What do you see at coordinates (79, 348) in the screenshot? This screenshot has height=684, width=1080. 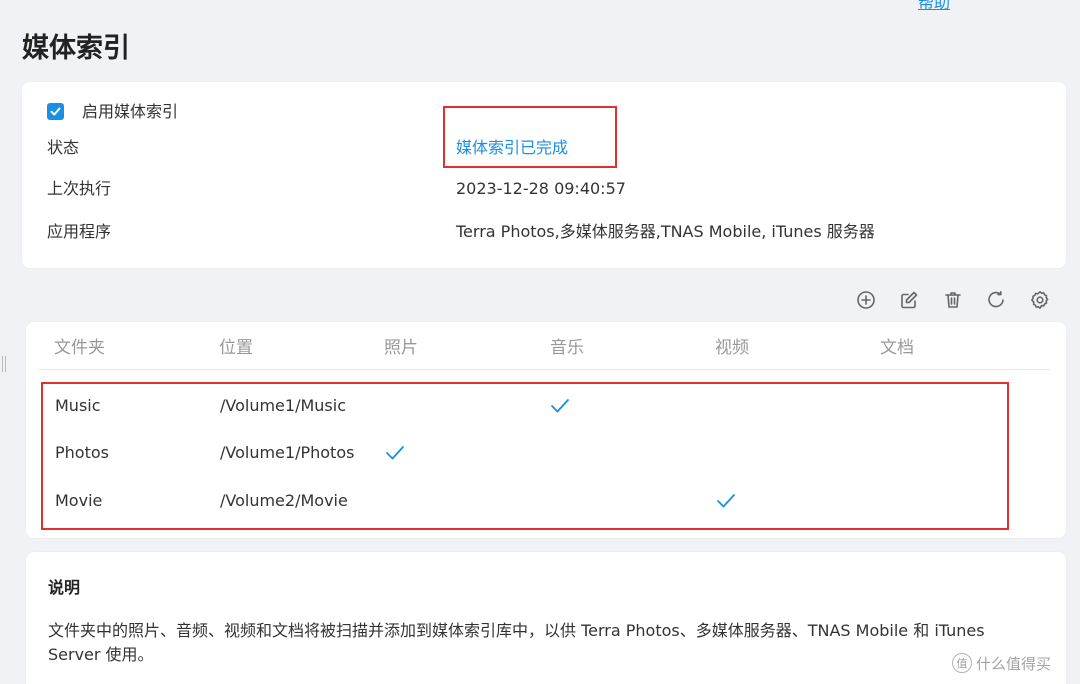 I see `column-header-folder: 文件夹` at bounding box center [79, 348].